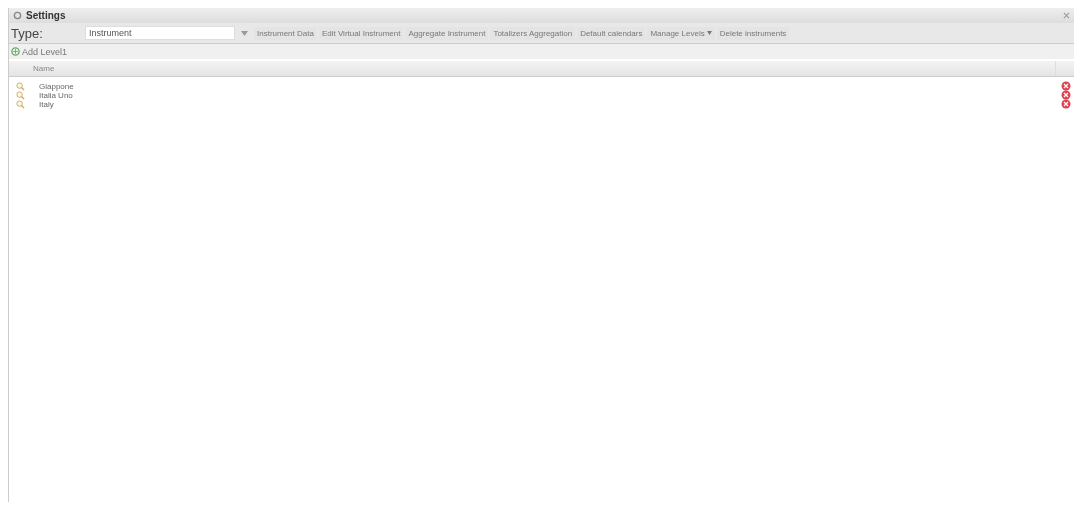  What do you see at coordinates (15, 51) in the screenshot?
I see `add-icon` at bounding box center [15, 51].